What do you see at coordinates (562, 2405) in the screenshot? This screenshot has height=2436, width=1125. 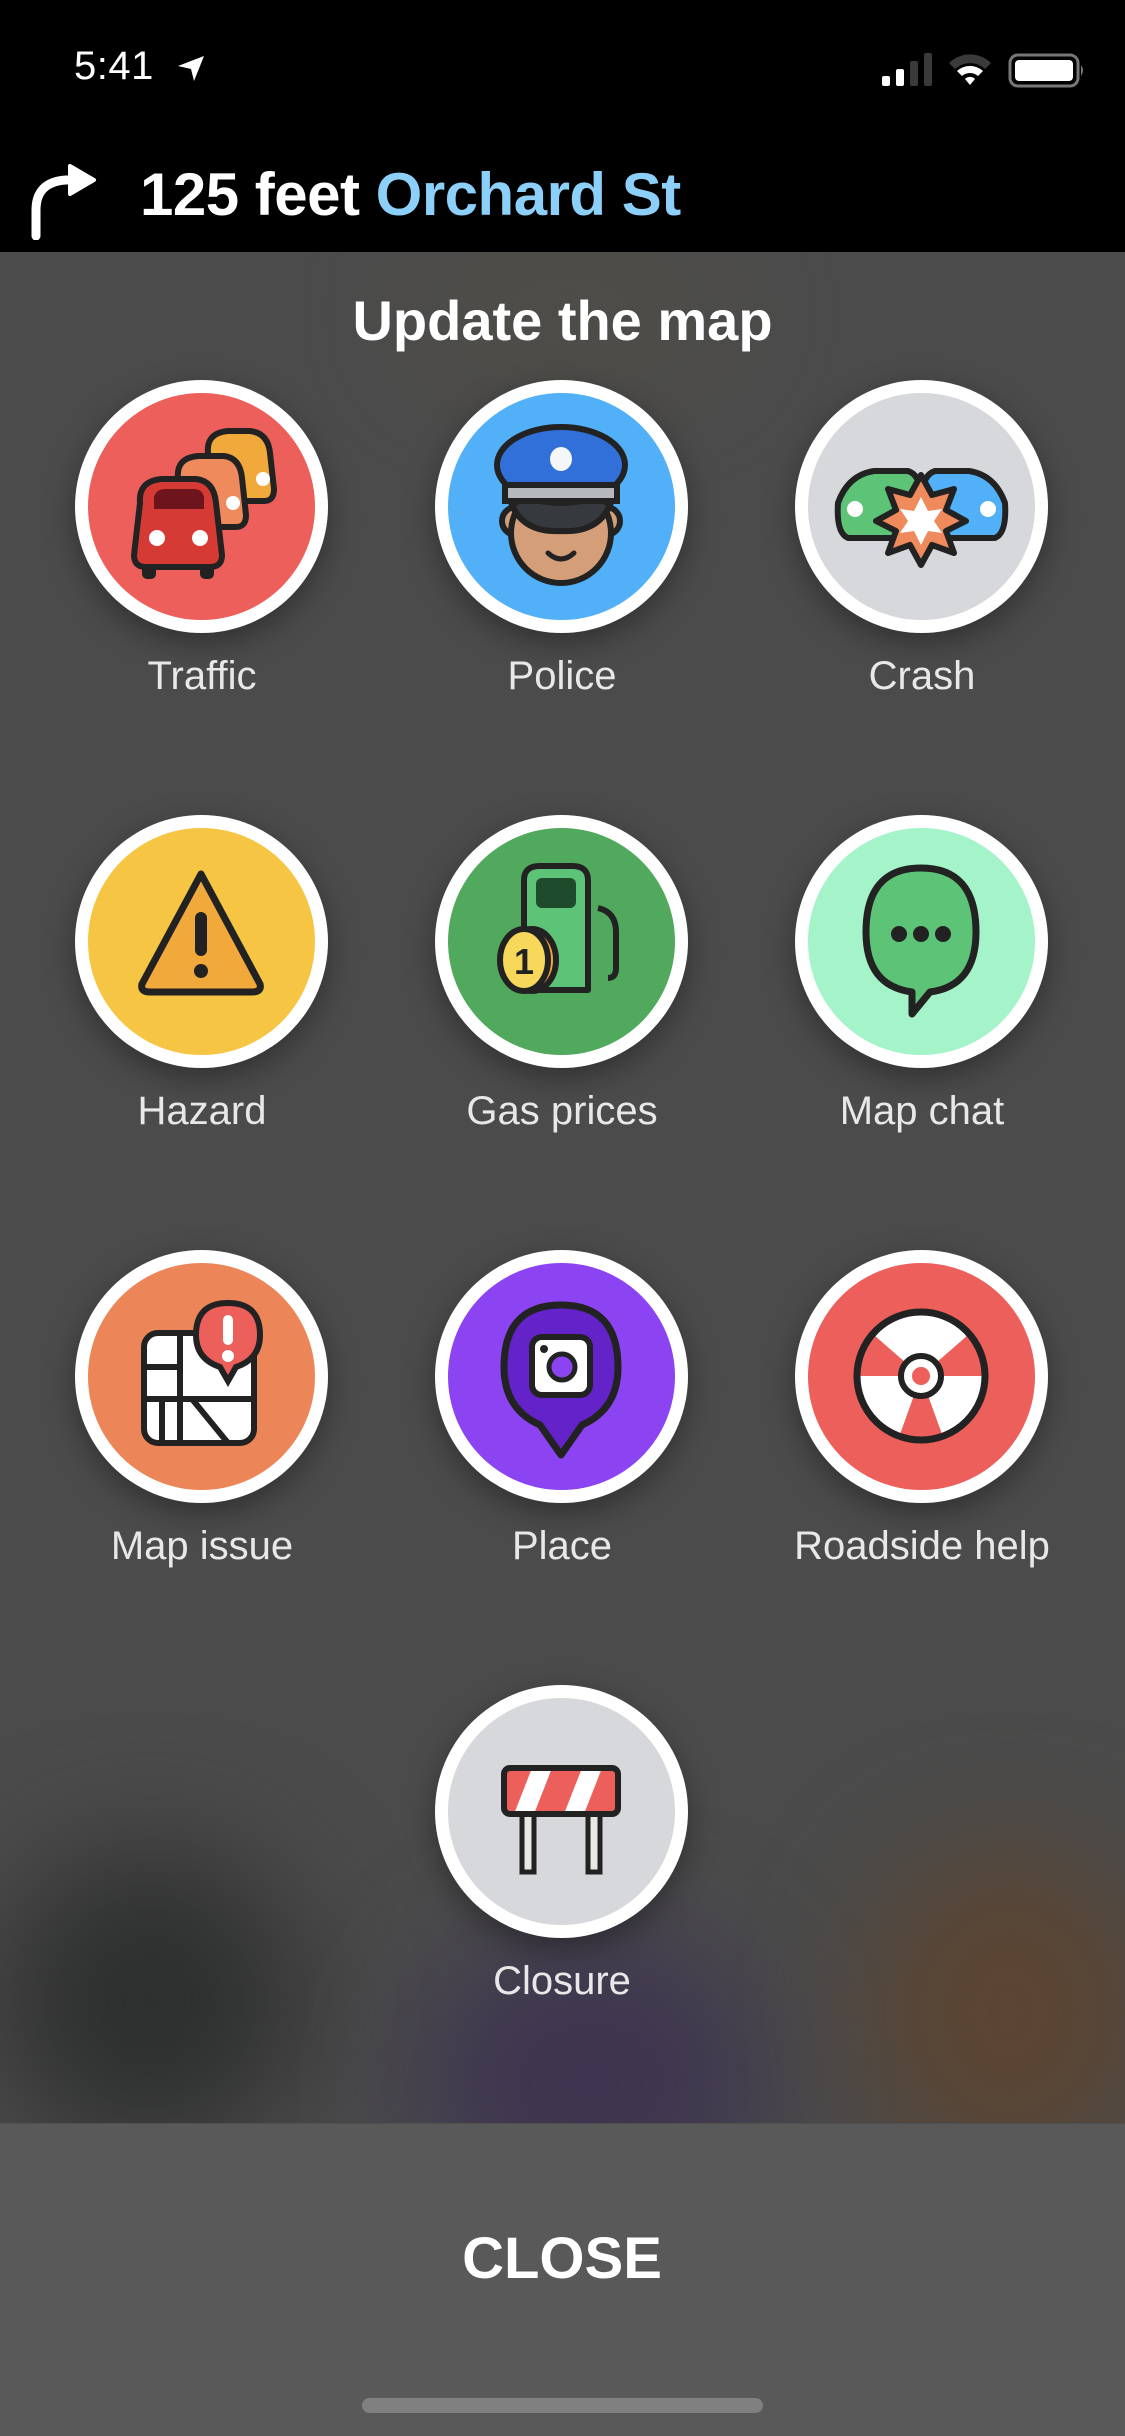 I see `home-indicator` at bounding box center [562, 2405].